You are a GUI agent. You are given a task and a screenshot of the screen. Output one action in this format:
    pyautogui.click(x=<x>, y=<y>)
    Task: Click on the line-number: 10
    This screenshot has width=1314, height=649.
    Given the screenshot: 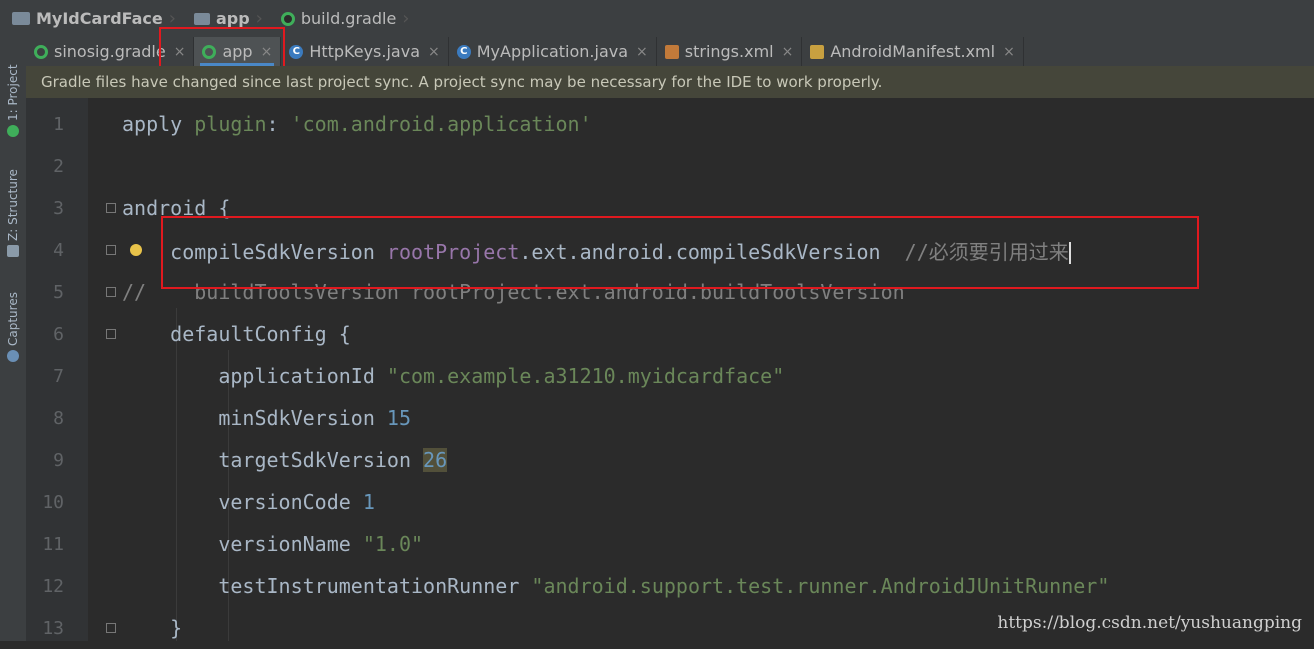 What is the action you would take?
    pyautogui.click(x=53, y=502)
    